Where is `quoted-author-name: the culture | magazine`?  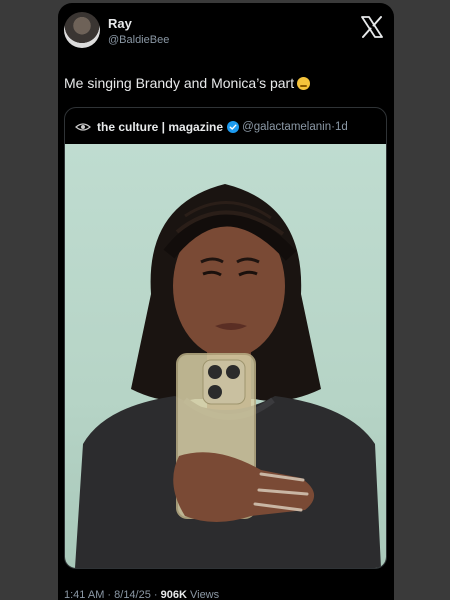 quoted-author-name: the culture | magazine is located at coordinates (160, 127).